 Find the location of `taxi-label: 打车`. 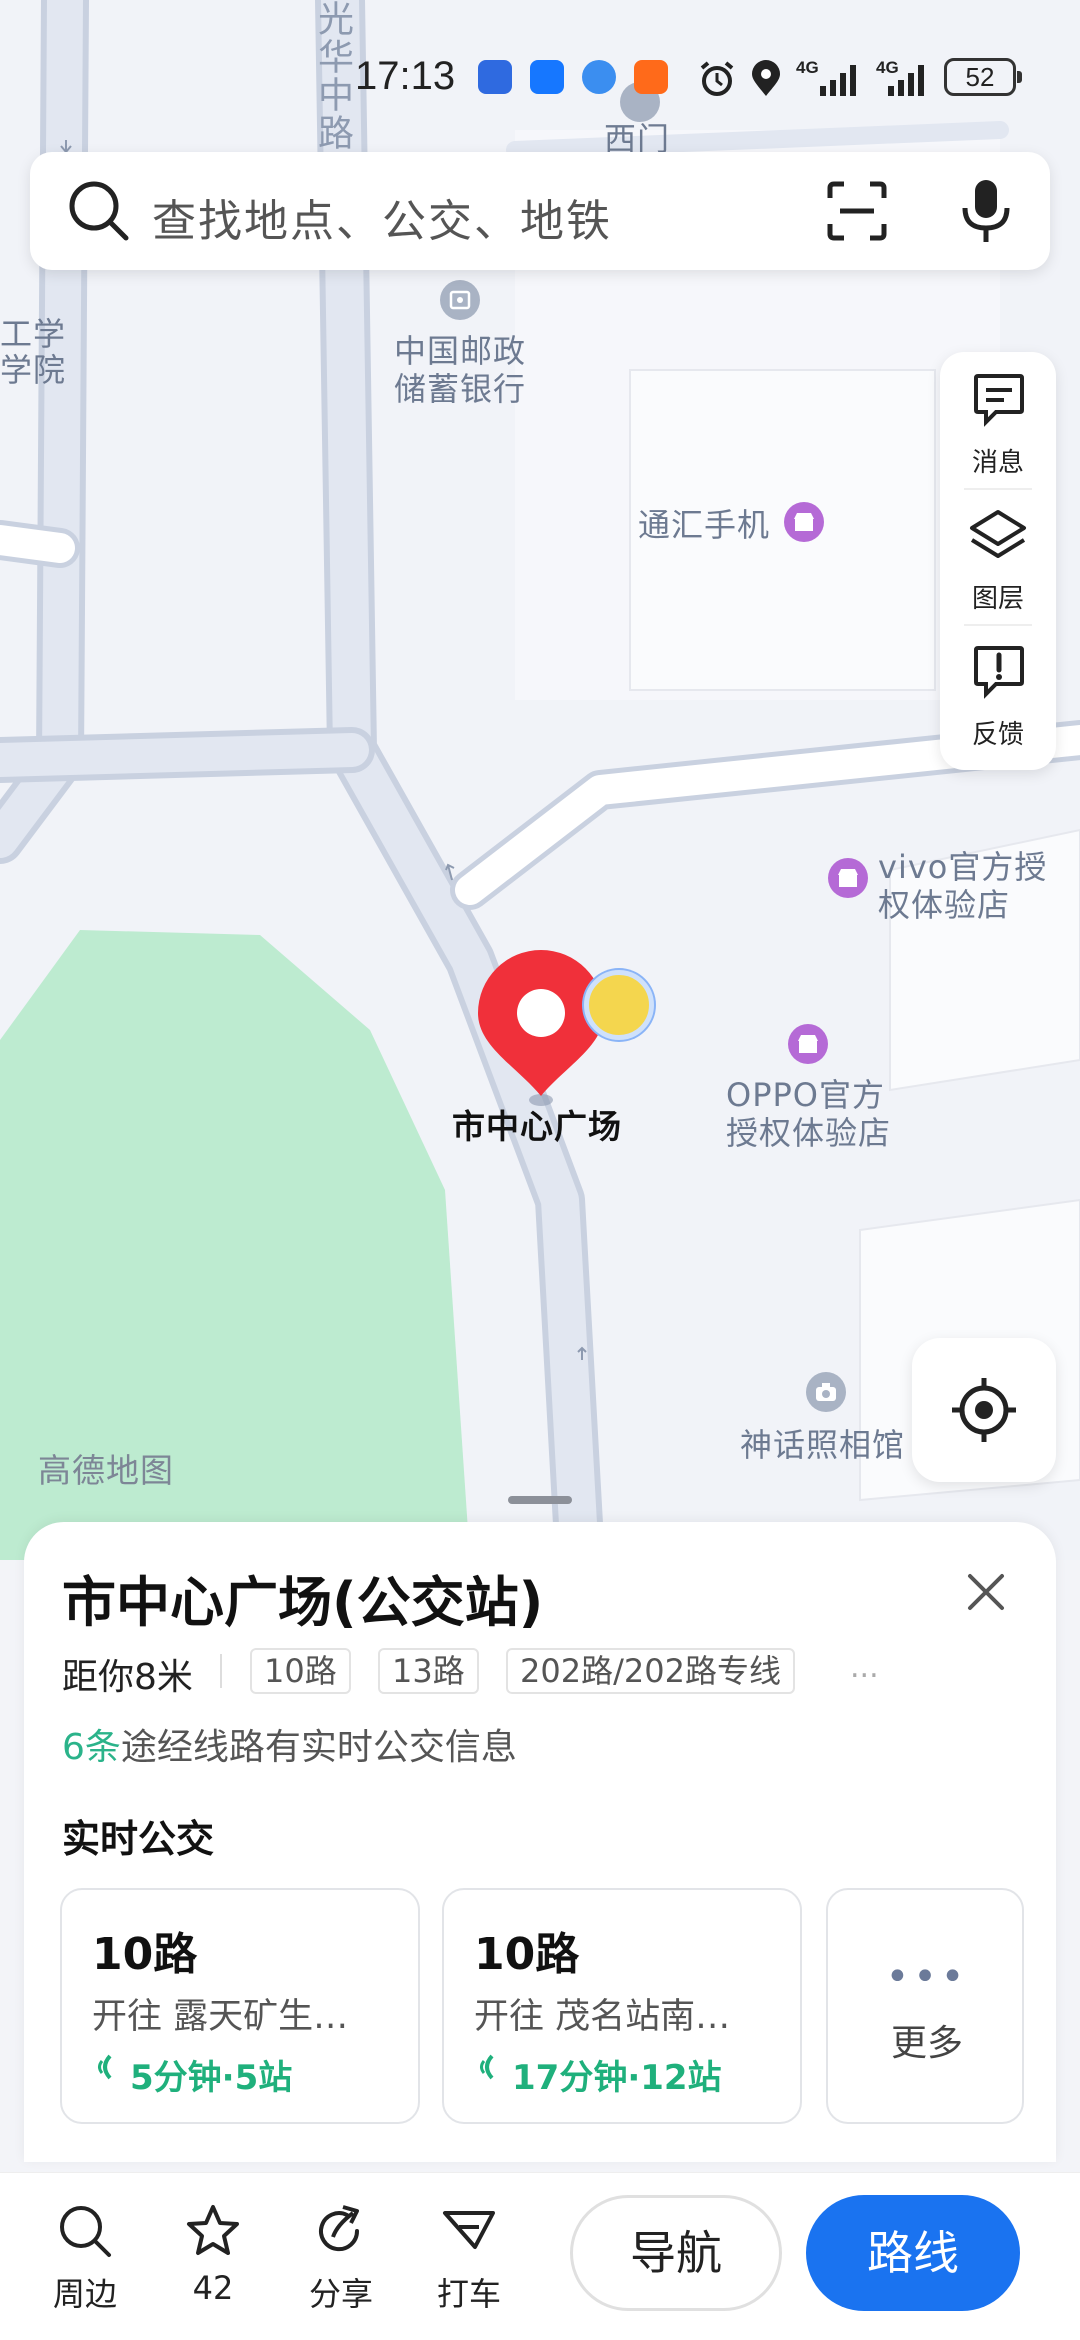

taxi-label: 打车 is located at coordinates (468, 2294).